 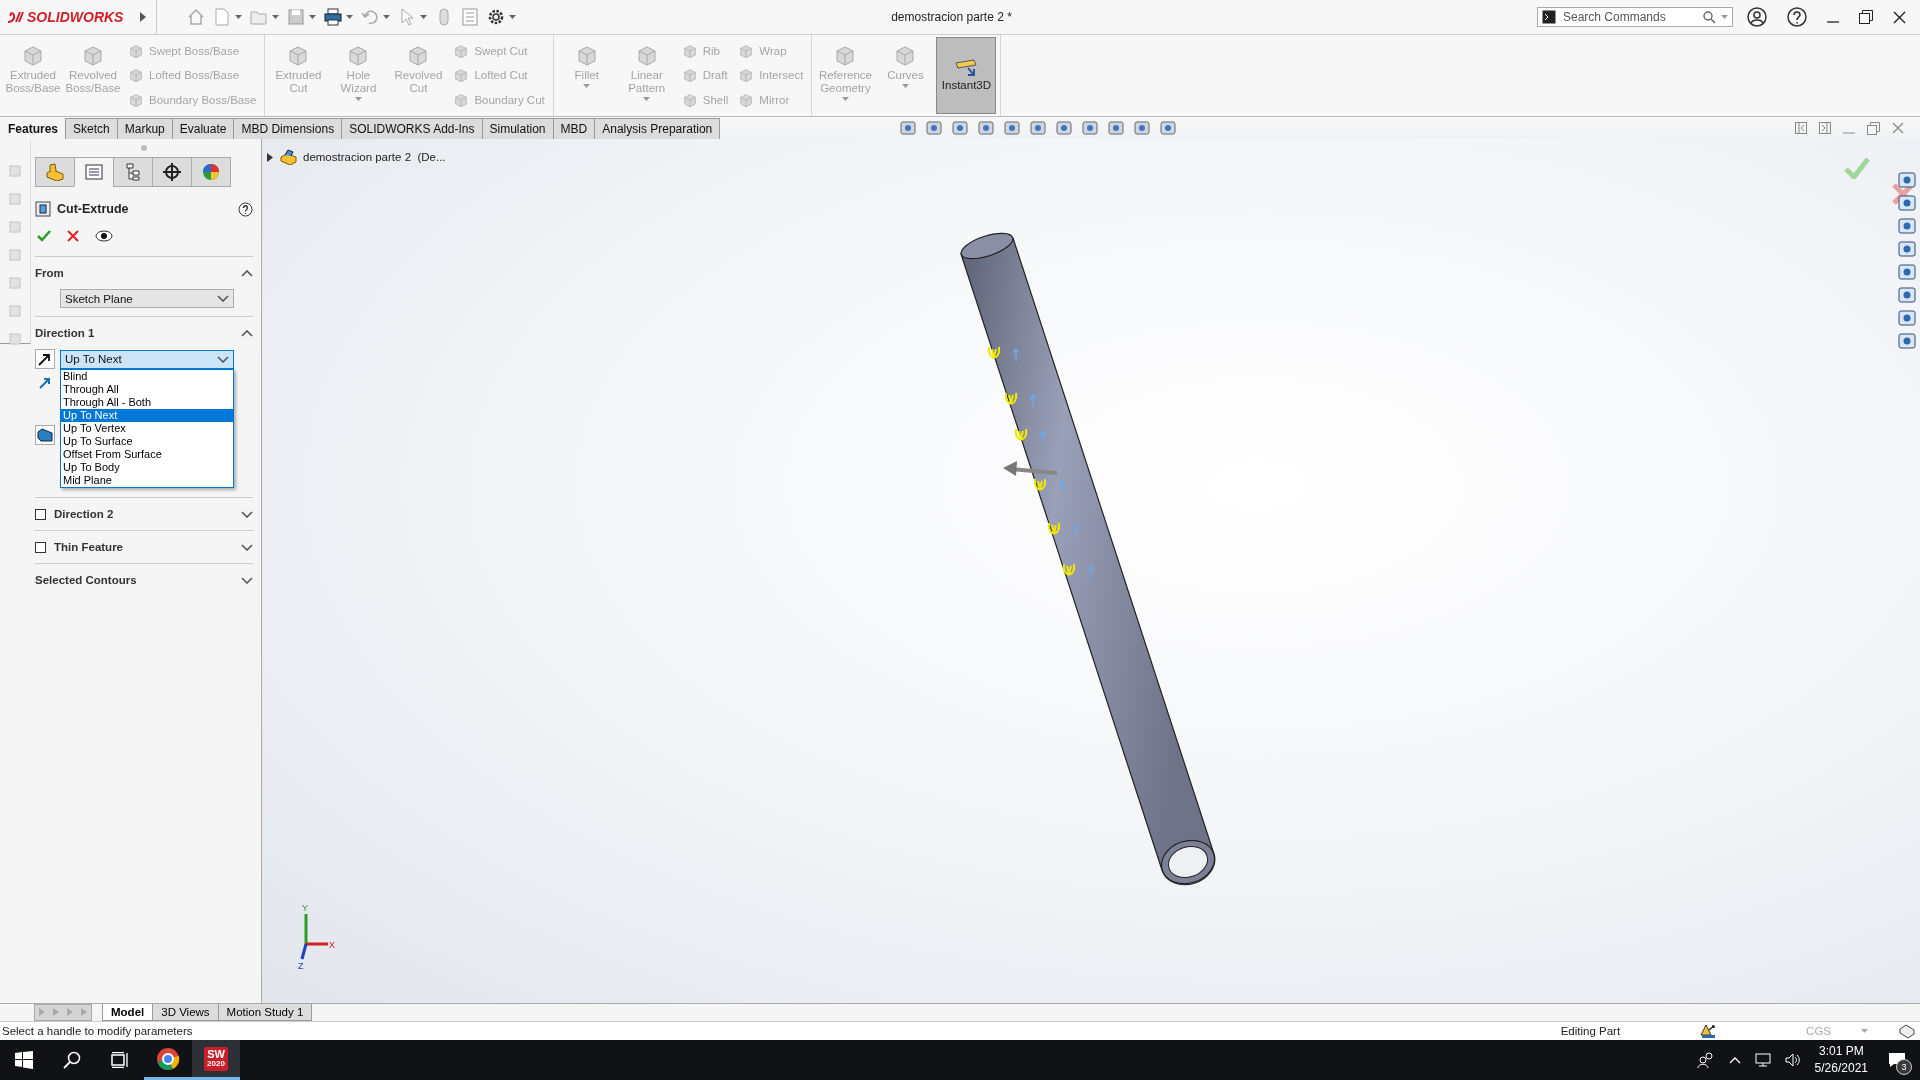 I want to click on resize-handle, so click(x=144, y=148).